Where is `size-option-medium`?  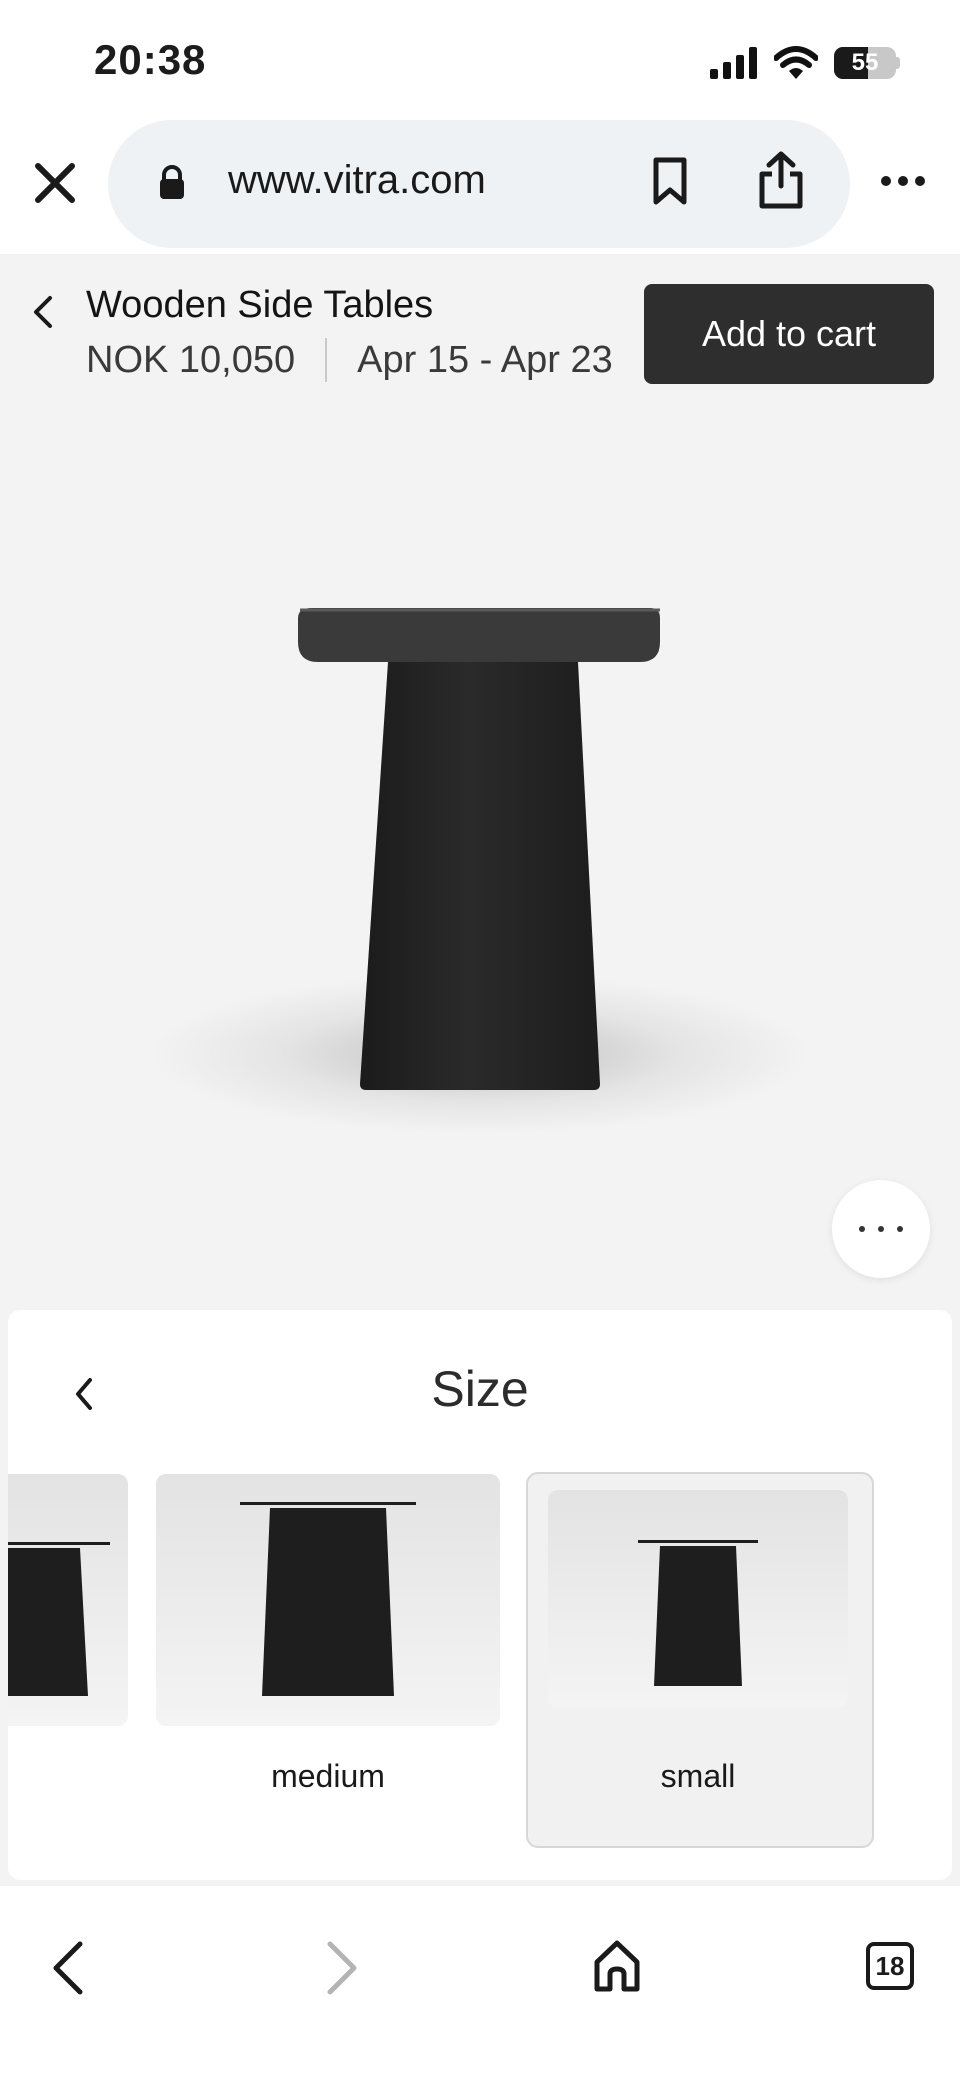
size-option-medium is located at coordinates (328, 1600).